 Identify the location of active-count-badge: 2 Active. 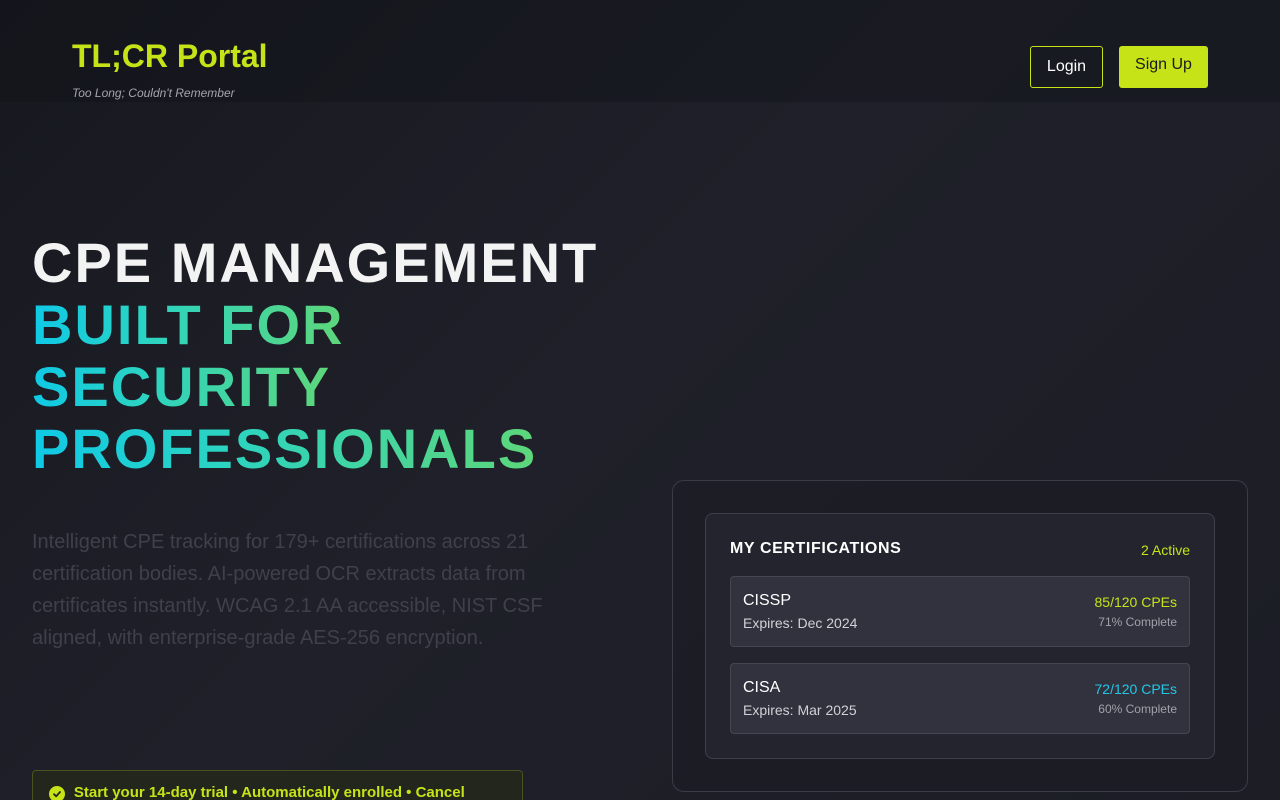
(1165, 550).